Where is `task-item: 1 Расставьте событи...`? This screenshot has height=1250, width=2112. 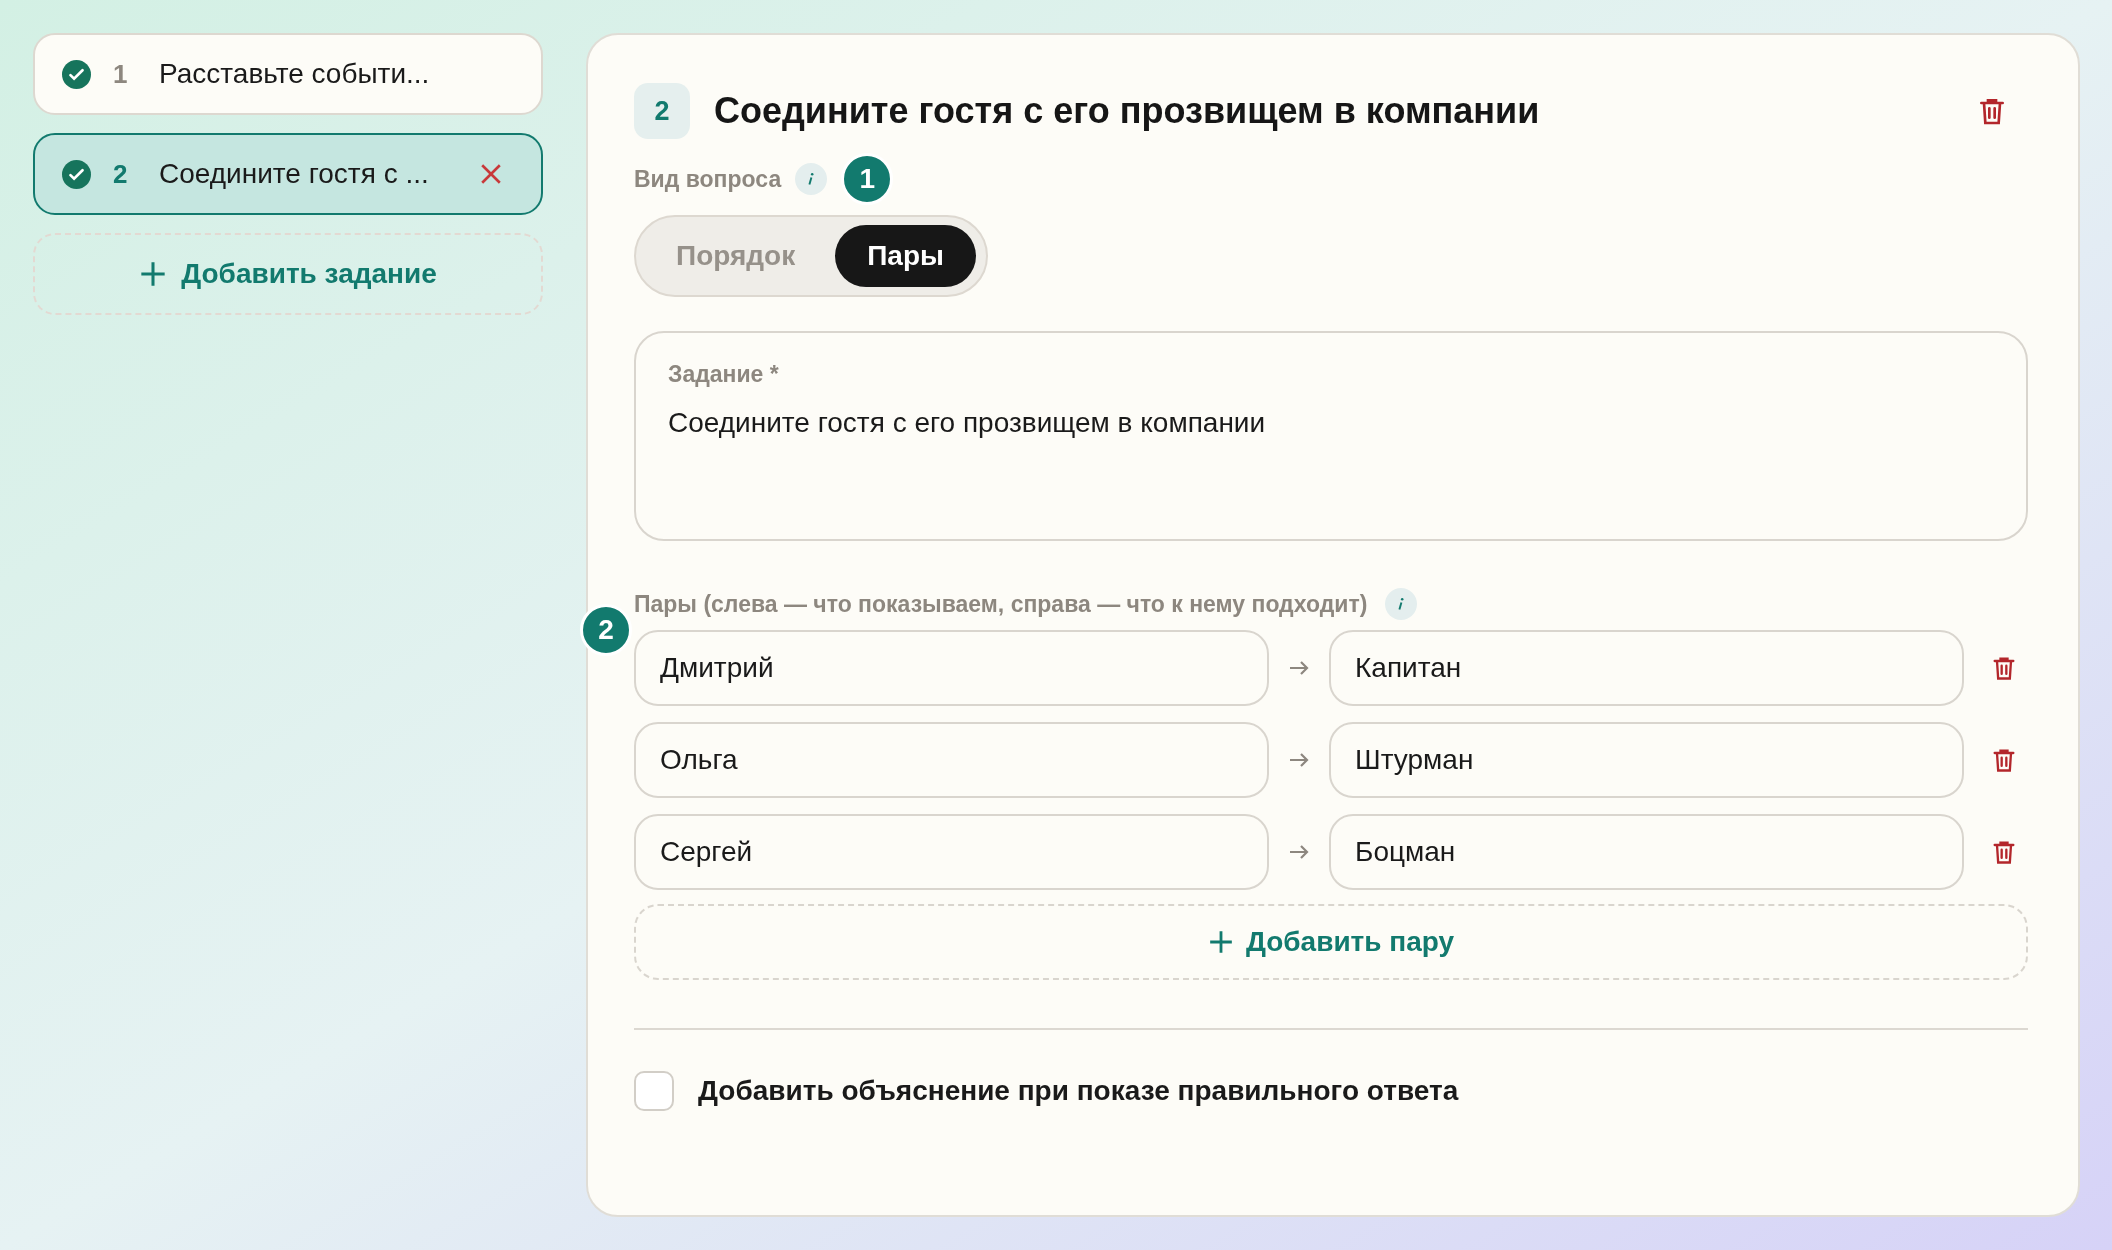
task-item: 1 Расставьте событи... is located at coordinates (288, 74).